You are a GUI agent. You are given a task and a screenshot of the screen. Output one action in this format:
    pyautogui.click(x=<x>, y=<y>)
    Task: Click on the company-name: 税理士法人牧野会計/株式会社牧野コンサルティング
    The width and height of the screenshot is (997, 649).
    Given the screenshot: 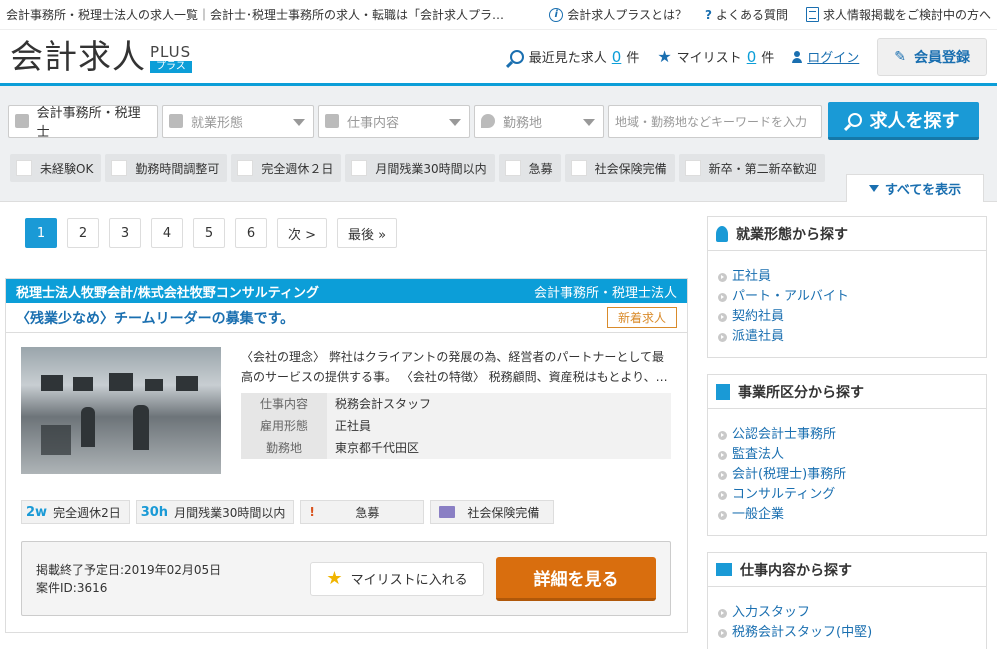 What is the action you would take?
    pyautogui.click(x=167, y=291)
    